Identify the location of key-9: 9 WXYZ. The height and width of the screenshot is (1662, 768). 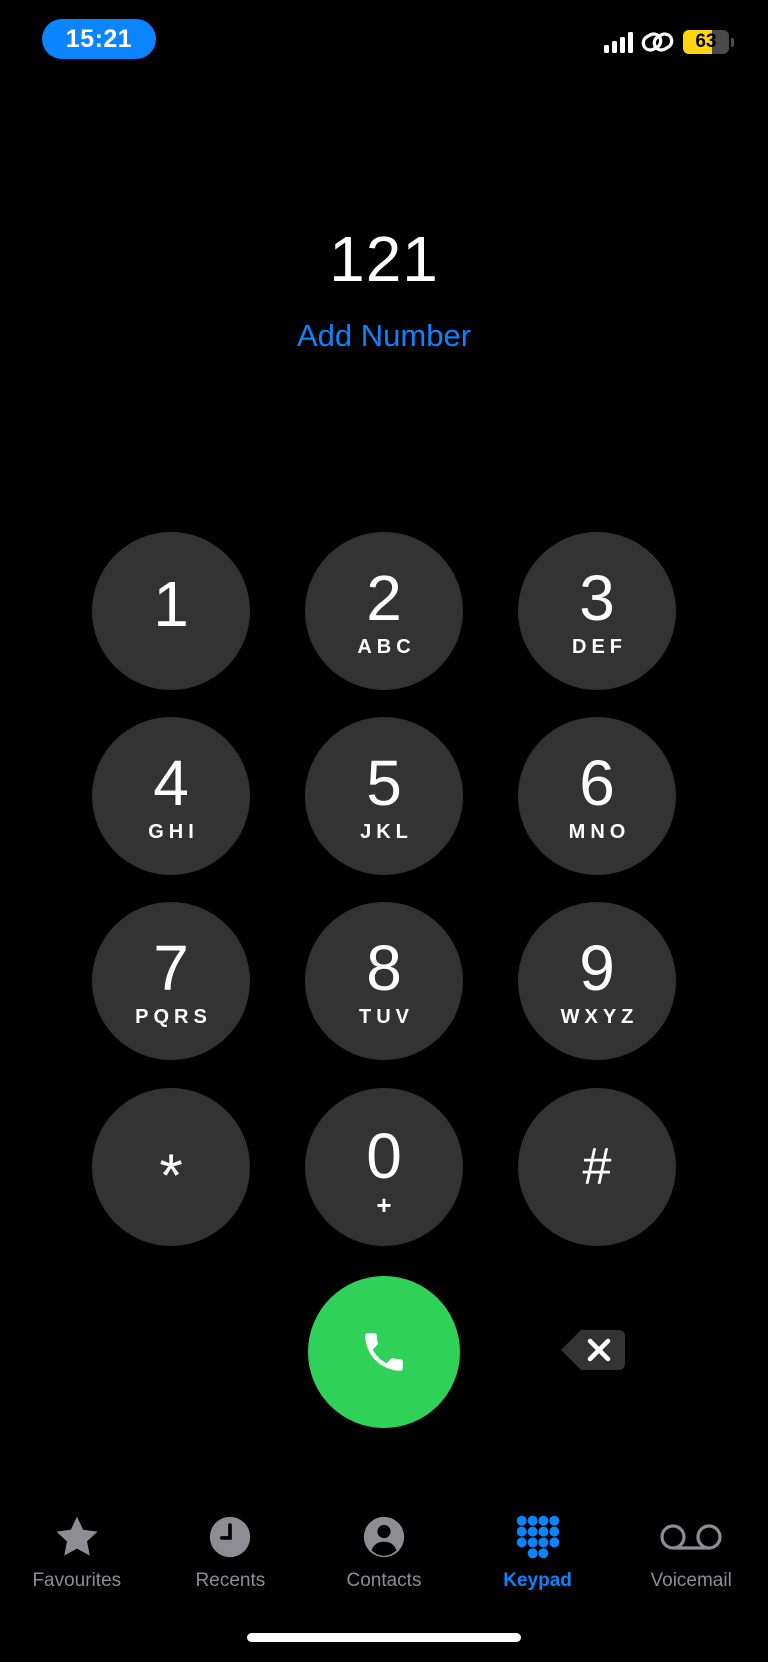
(597, 981).